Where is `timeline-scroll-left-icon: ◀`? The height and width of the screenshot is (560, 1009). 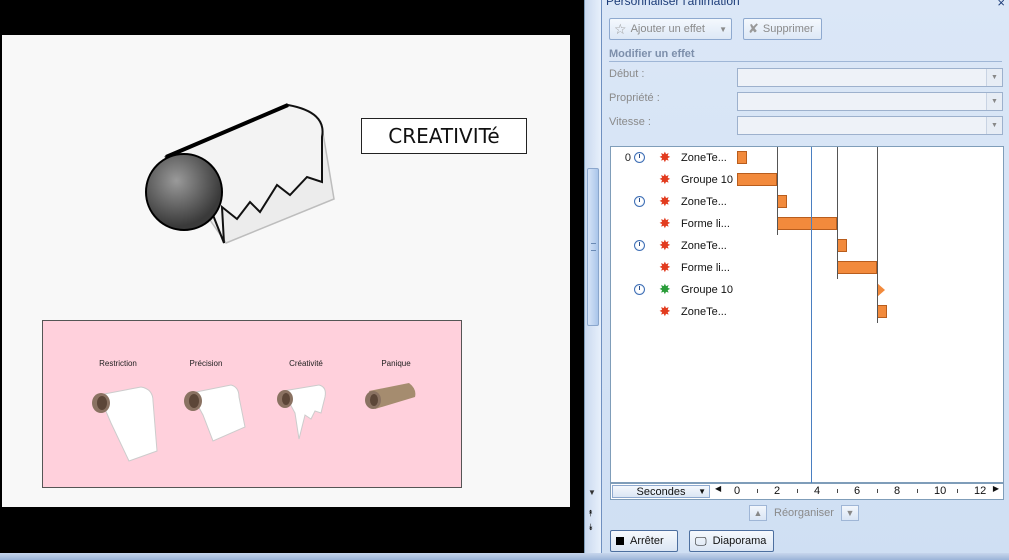
timeline-scroll-left-icon: ◀ is located at coordinates (718, 488).